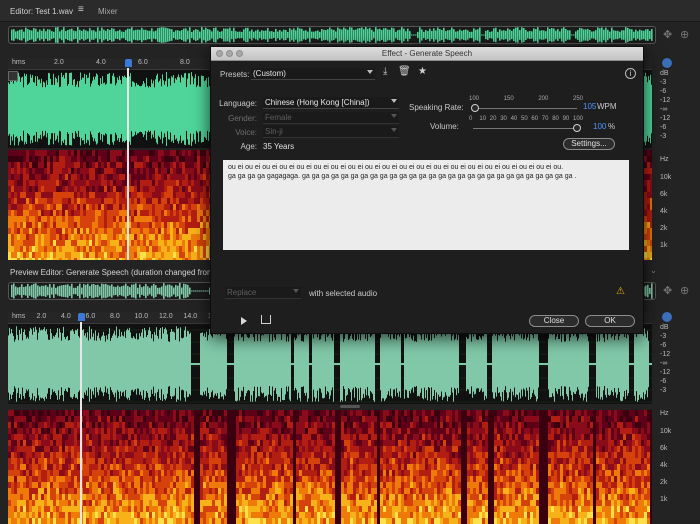 The width and height of the screenshot is (700, 524). Describe the element at coordinates (350, 11) in the screenshot. I see `editor-tab-bar: Editor: Test 1.wav ≡ Mixer` at that location.